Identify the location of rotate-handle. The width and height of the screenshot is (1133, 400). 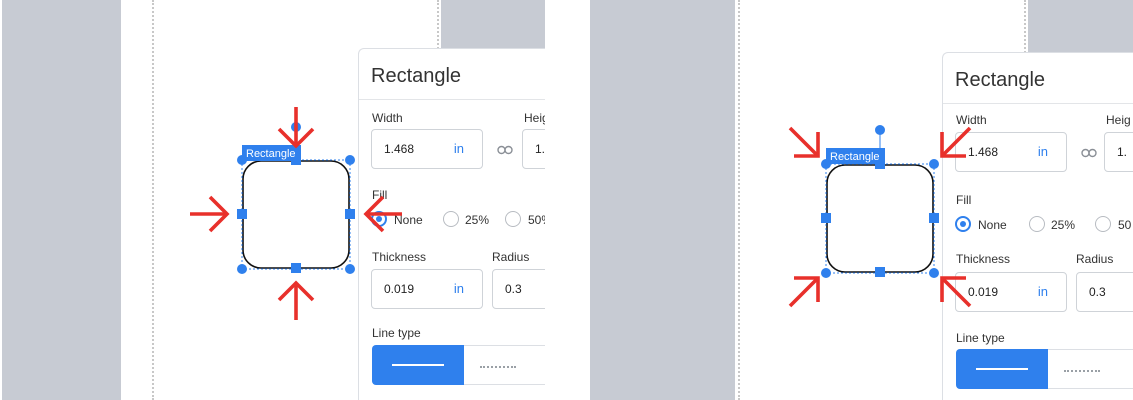
(880, 130).